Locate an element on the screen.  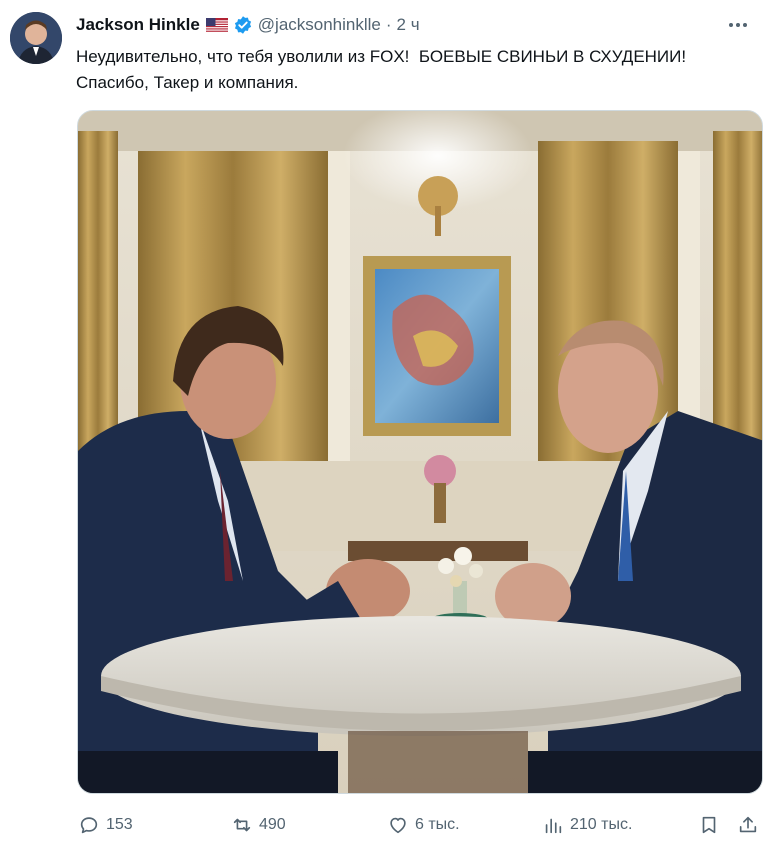
tweet-time: 2 ч is located at coordinates (408, 25).